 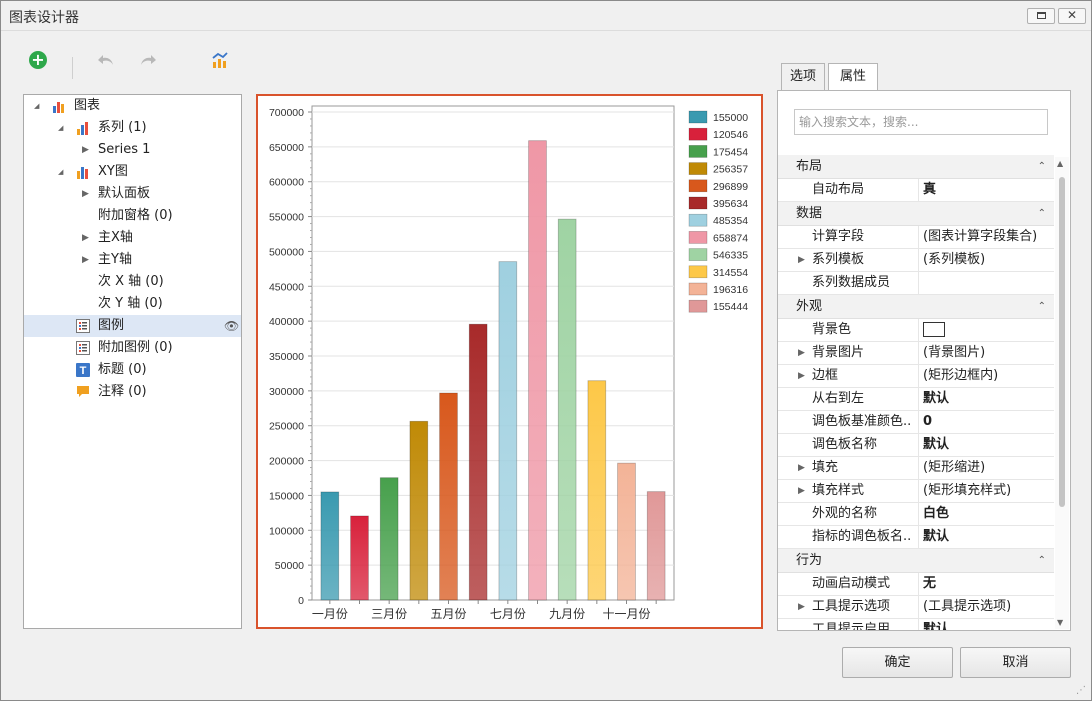 What do you see at coordinates (132, 172) in the screenshot?
I see `tree-item: ◢ XY图` at bounding box center [132, 172].